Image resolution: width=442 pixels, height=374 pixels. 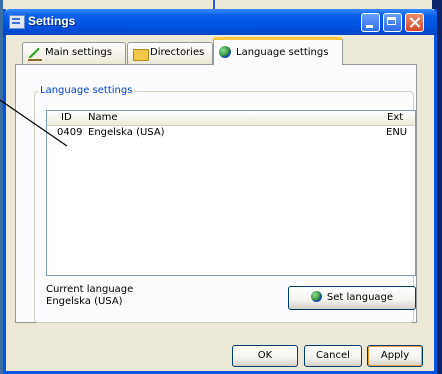 What do you see at coordinates (34, 123) in the screenshot?
I see `callout-line-segment` at bounding box center [34, 123].